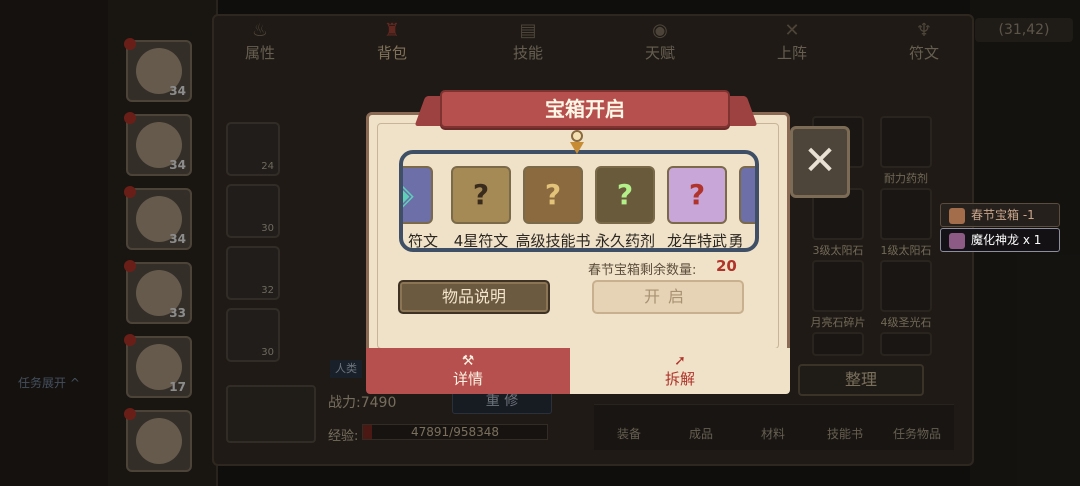 The width and height of the screenshot is (1080, 486). I want to click on hammer-icon: ⚒, so click(468, 361).